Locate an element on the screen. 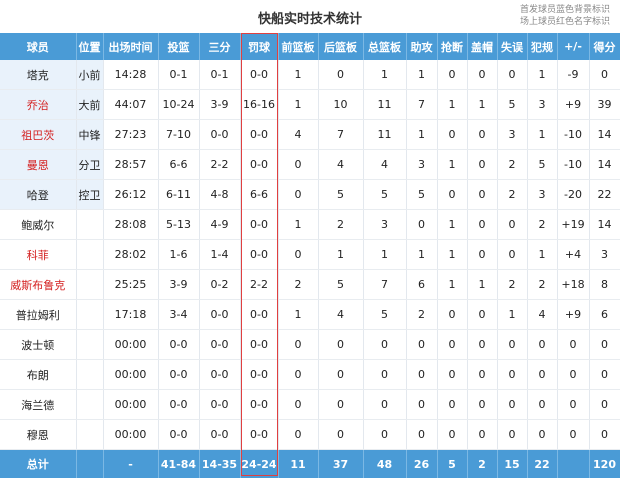  title-bar: 快船实时技术统计 首发球员蓝色背景标识 场上球员红色名字标识 is located at coordinates (310, 17).